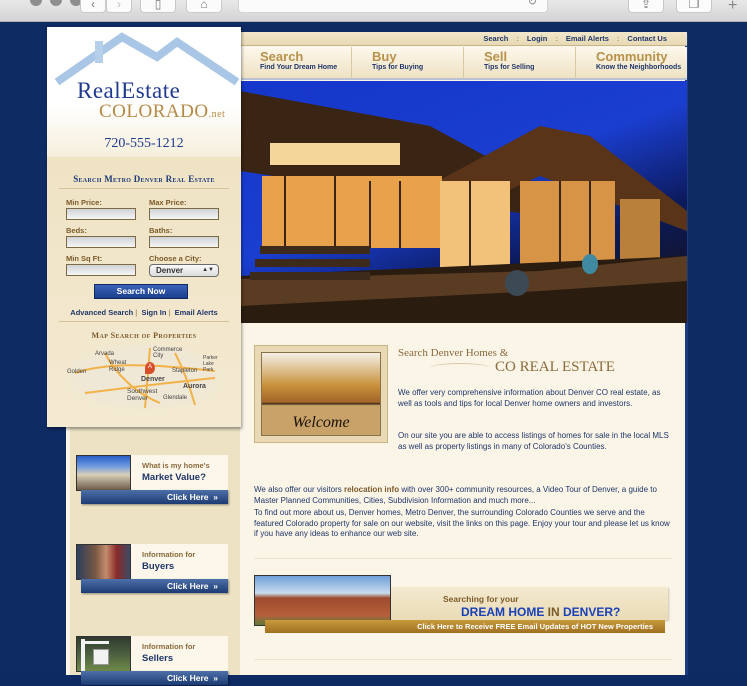 This screenshot has height=686, width=747. What do you see at coordinates (169, 646) in the screenshot?
I see `promo-subtitle: Information for` at bounding box center [169, 646].